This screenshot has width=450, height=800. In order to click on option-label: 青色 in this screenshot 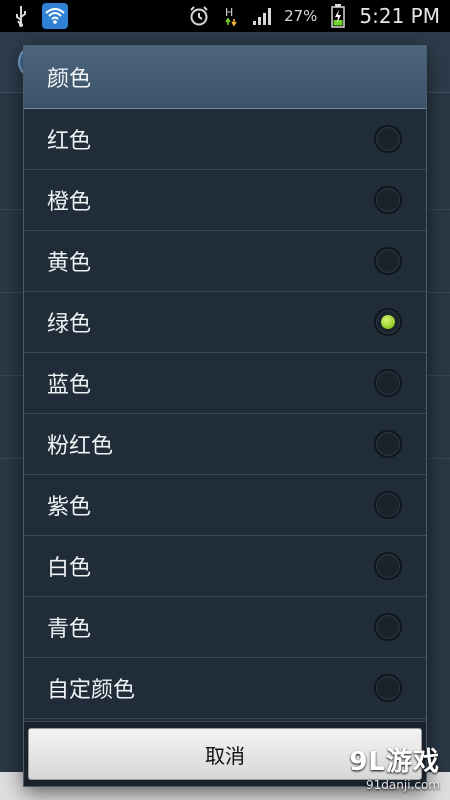, I will do `click(69, 629)`.